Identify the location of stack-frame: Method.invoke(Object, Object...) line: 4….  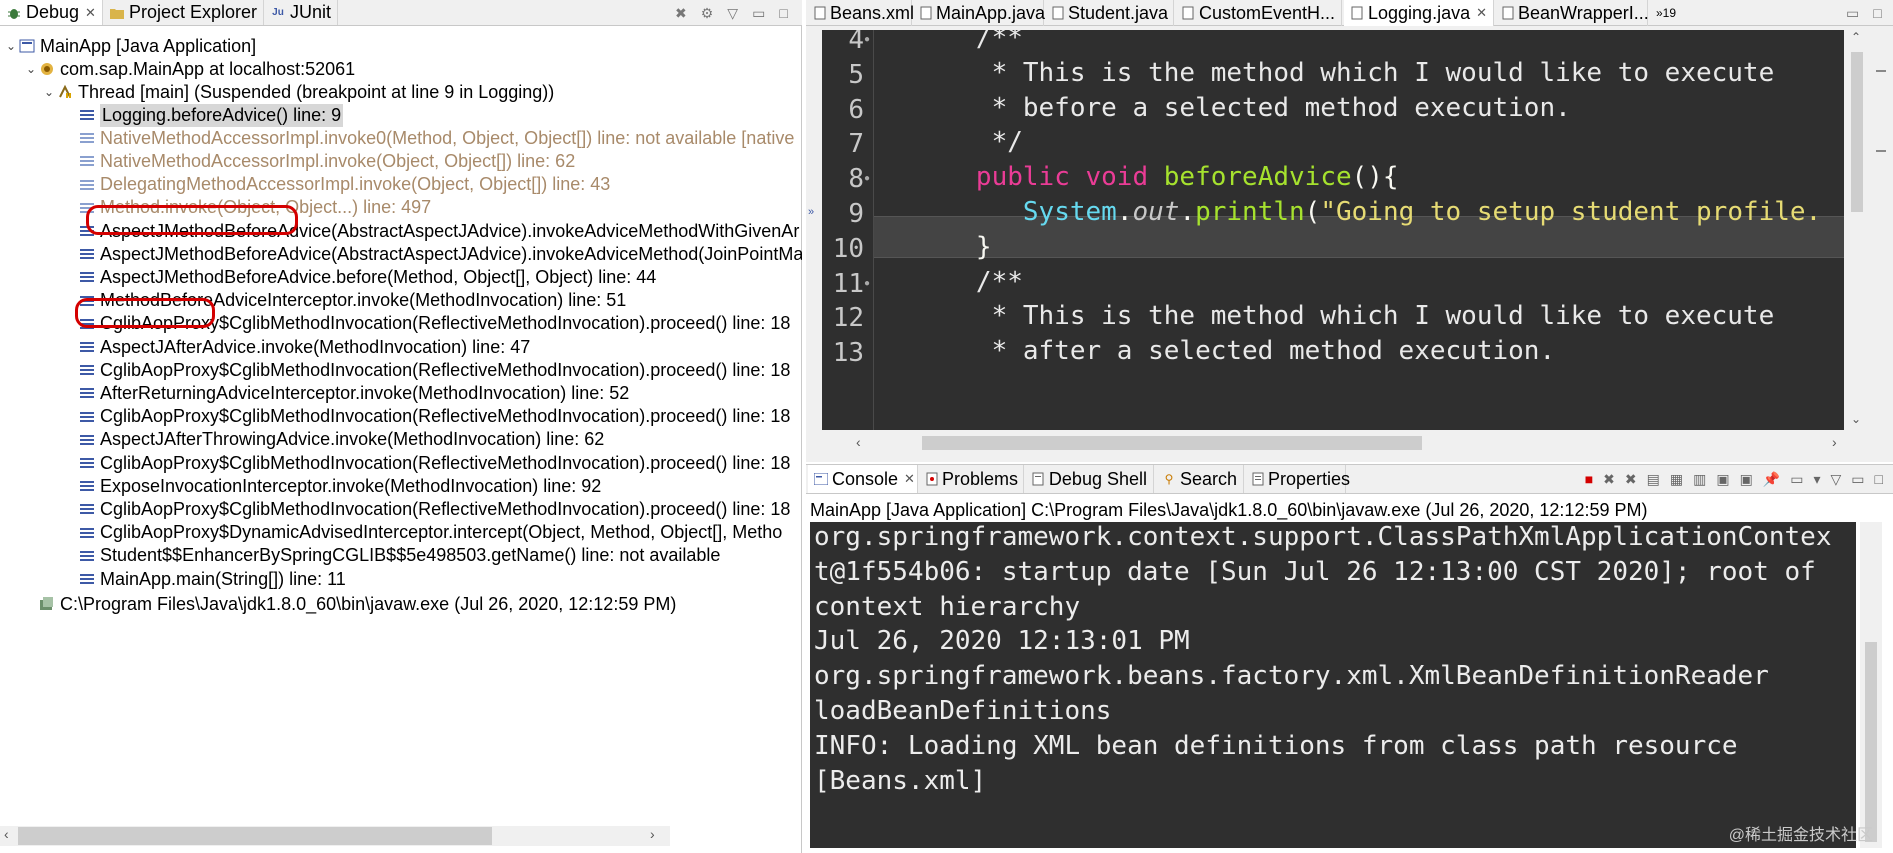
(255, 208).